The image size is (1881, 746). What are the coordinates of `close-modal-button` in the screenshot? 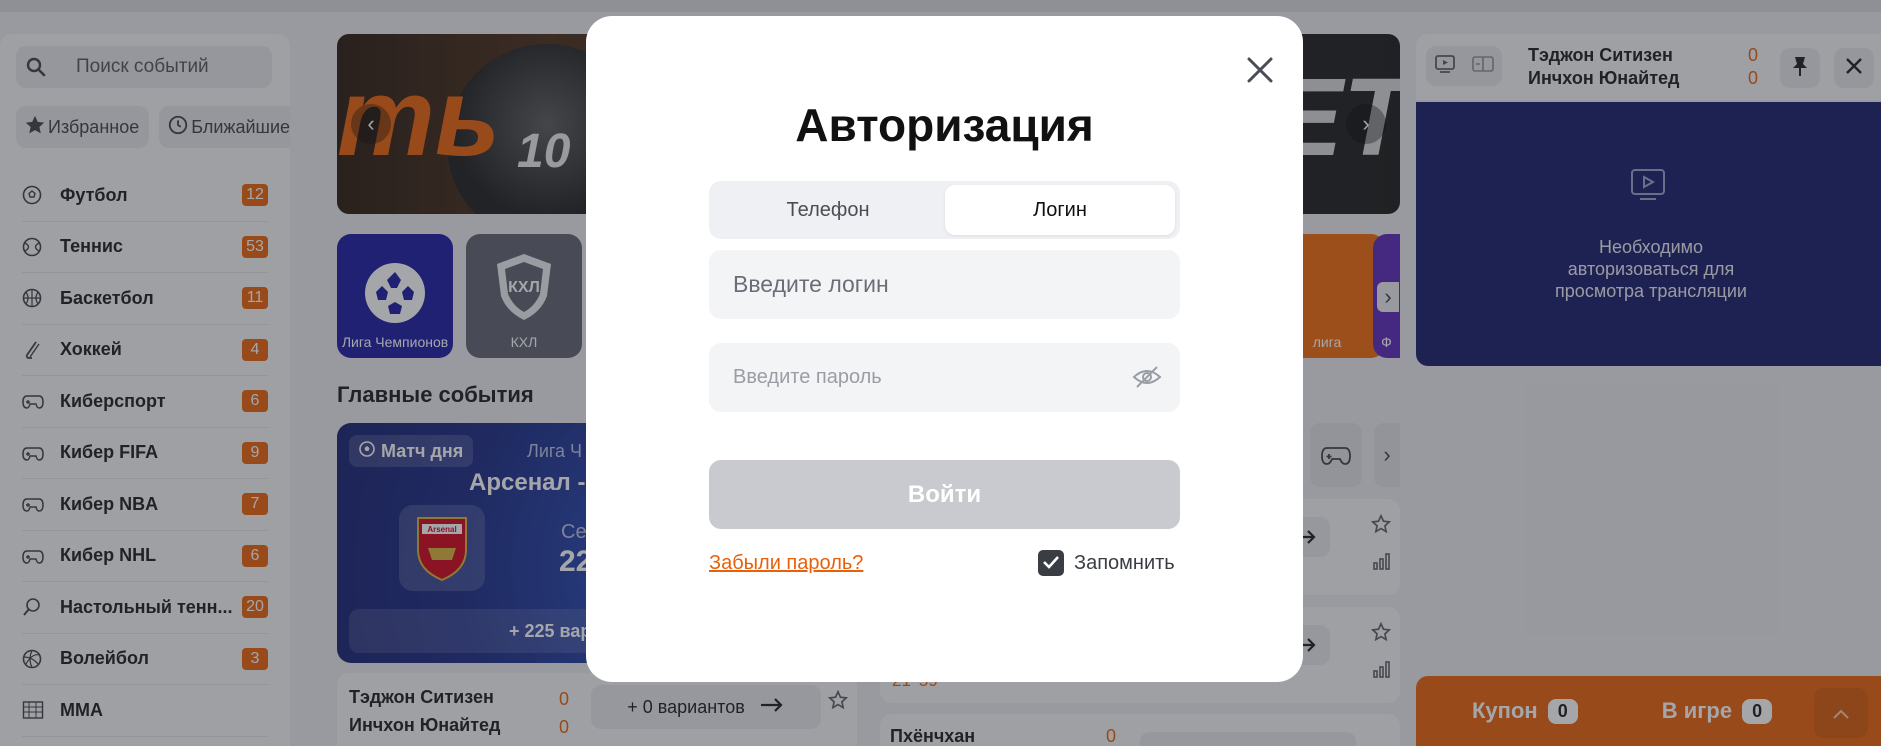 It's located at (1260, 72).